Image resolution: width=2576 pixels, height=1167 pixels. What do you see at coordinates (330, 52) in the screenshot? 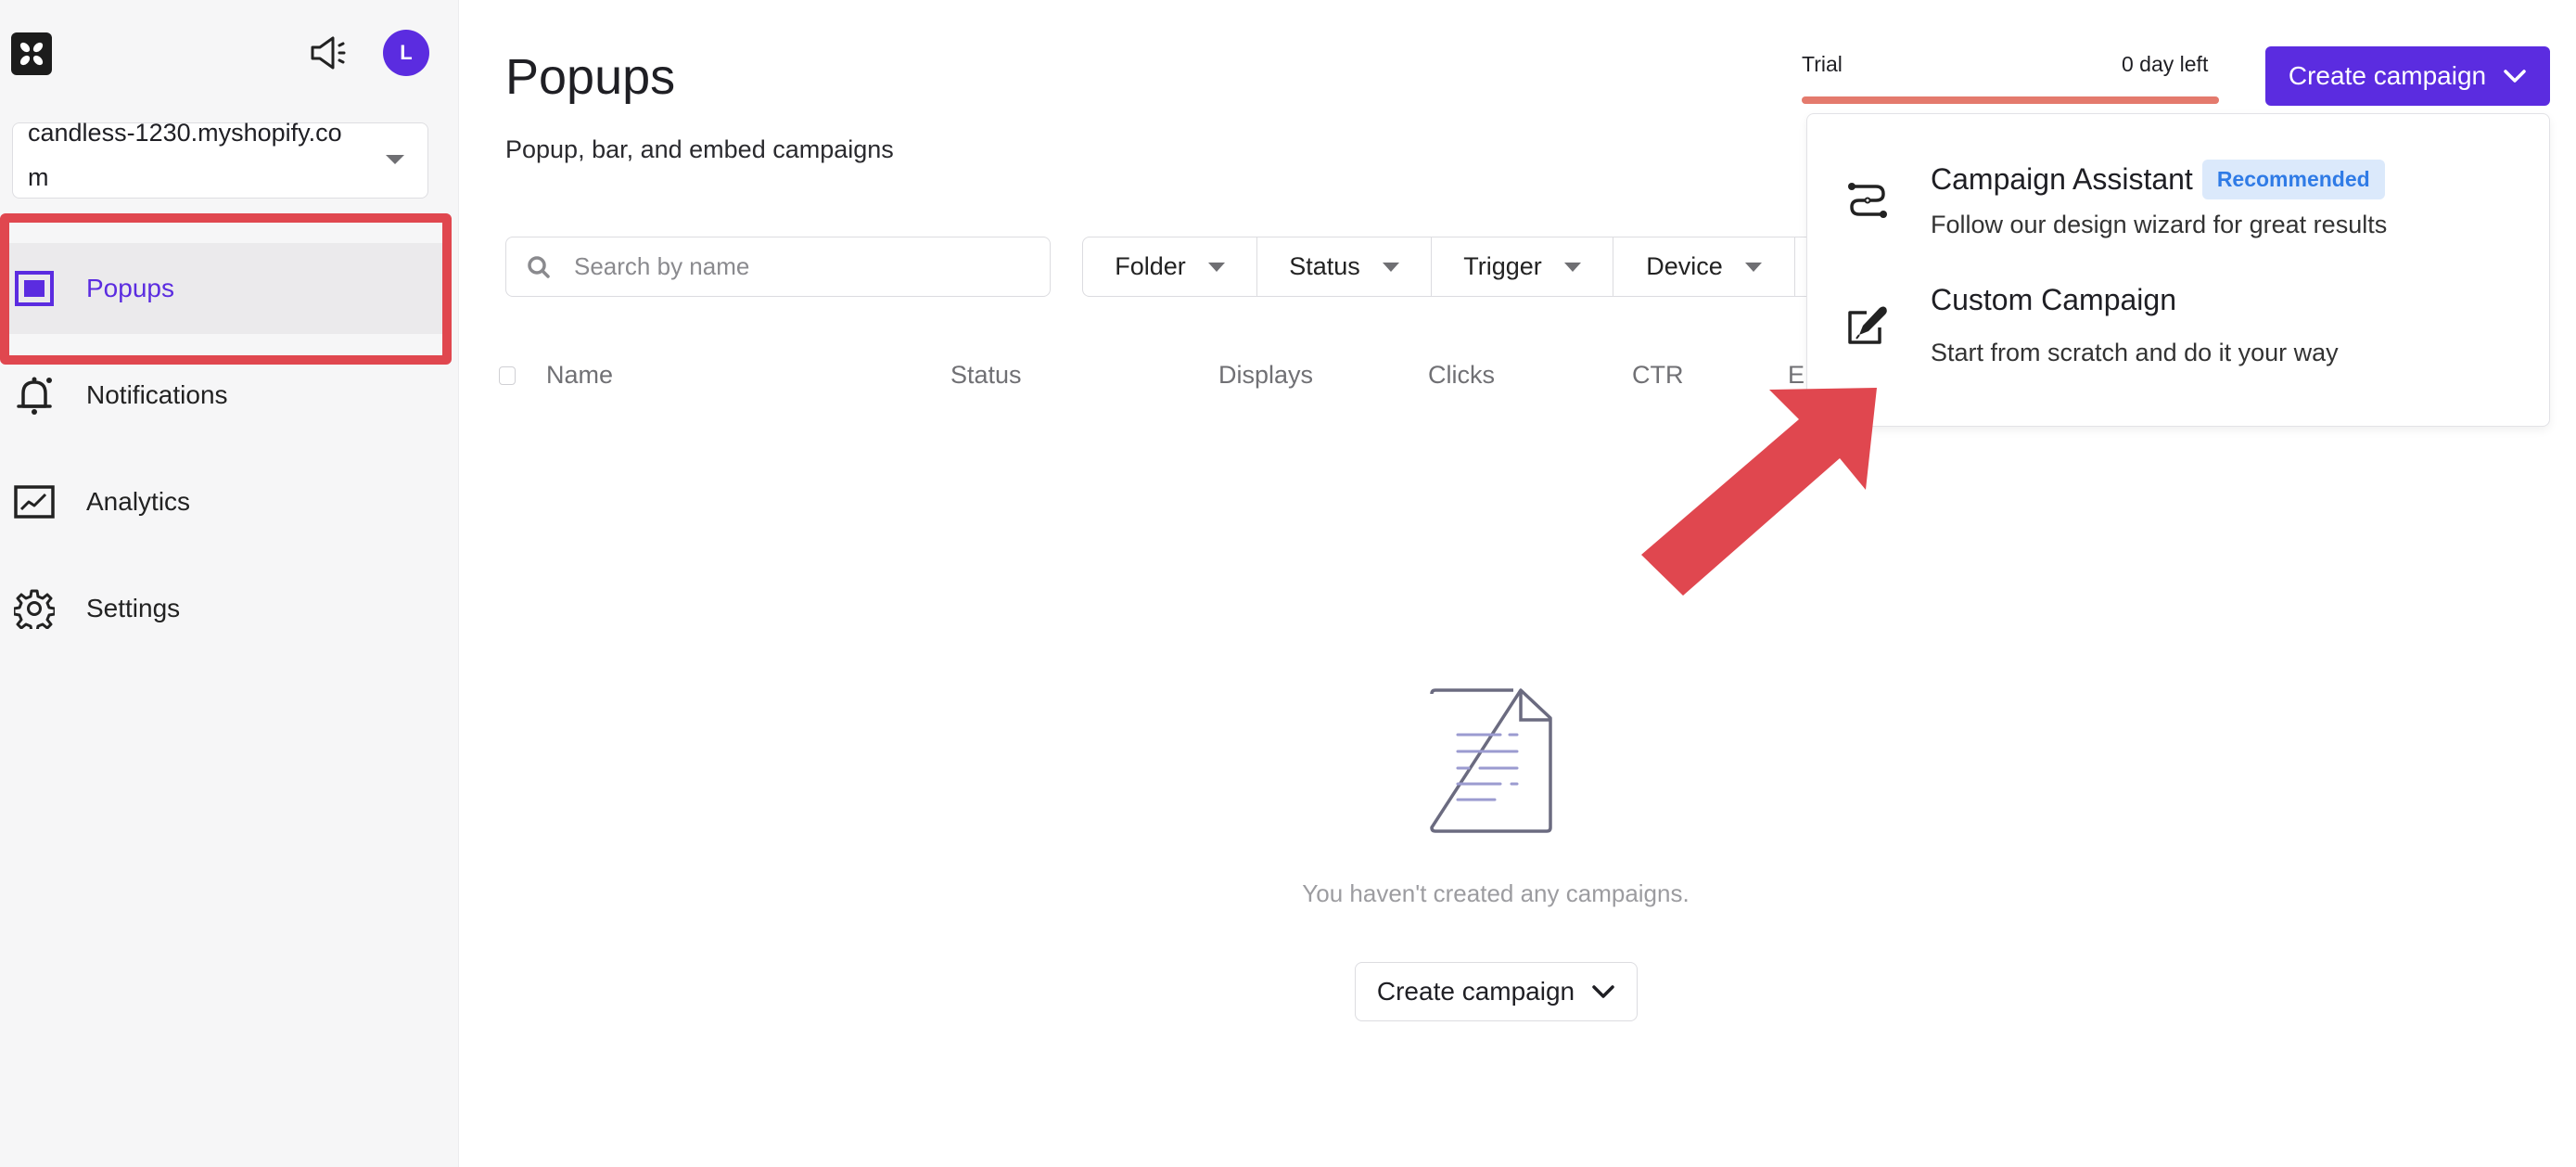
I see `megaphone-icon` at bounding box center [330, 52].